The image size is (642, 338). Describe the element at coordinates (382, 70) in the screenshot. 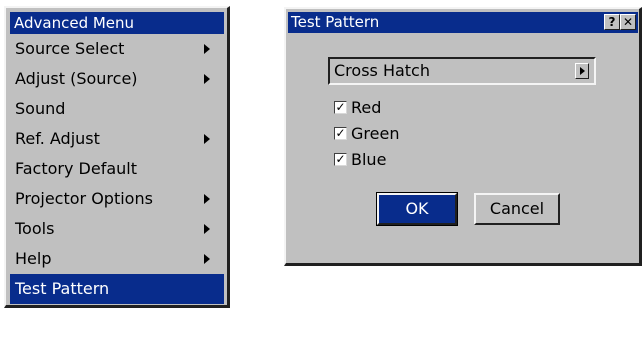

I see `pattern-select-value: Cross Hatch` at that location.